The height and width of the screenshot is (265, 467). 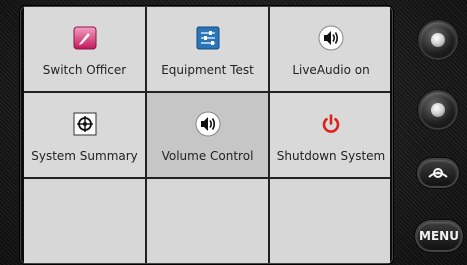 I want to click on pen-icon, so click(x=85, y=38).